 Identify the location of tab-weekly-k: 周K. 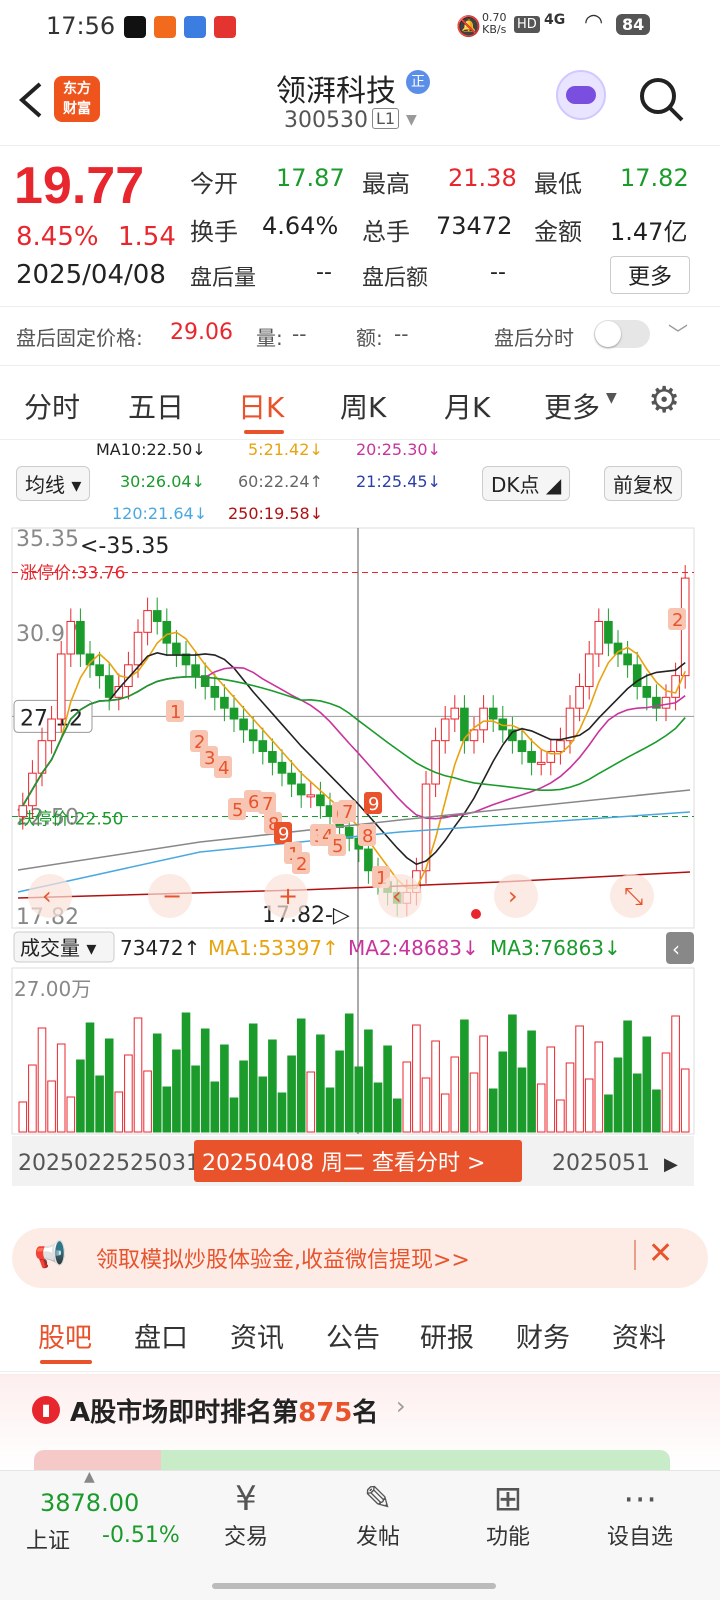
(363, 406).